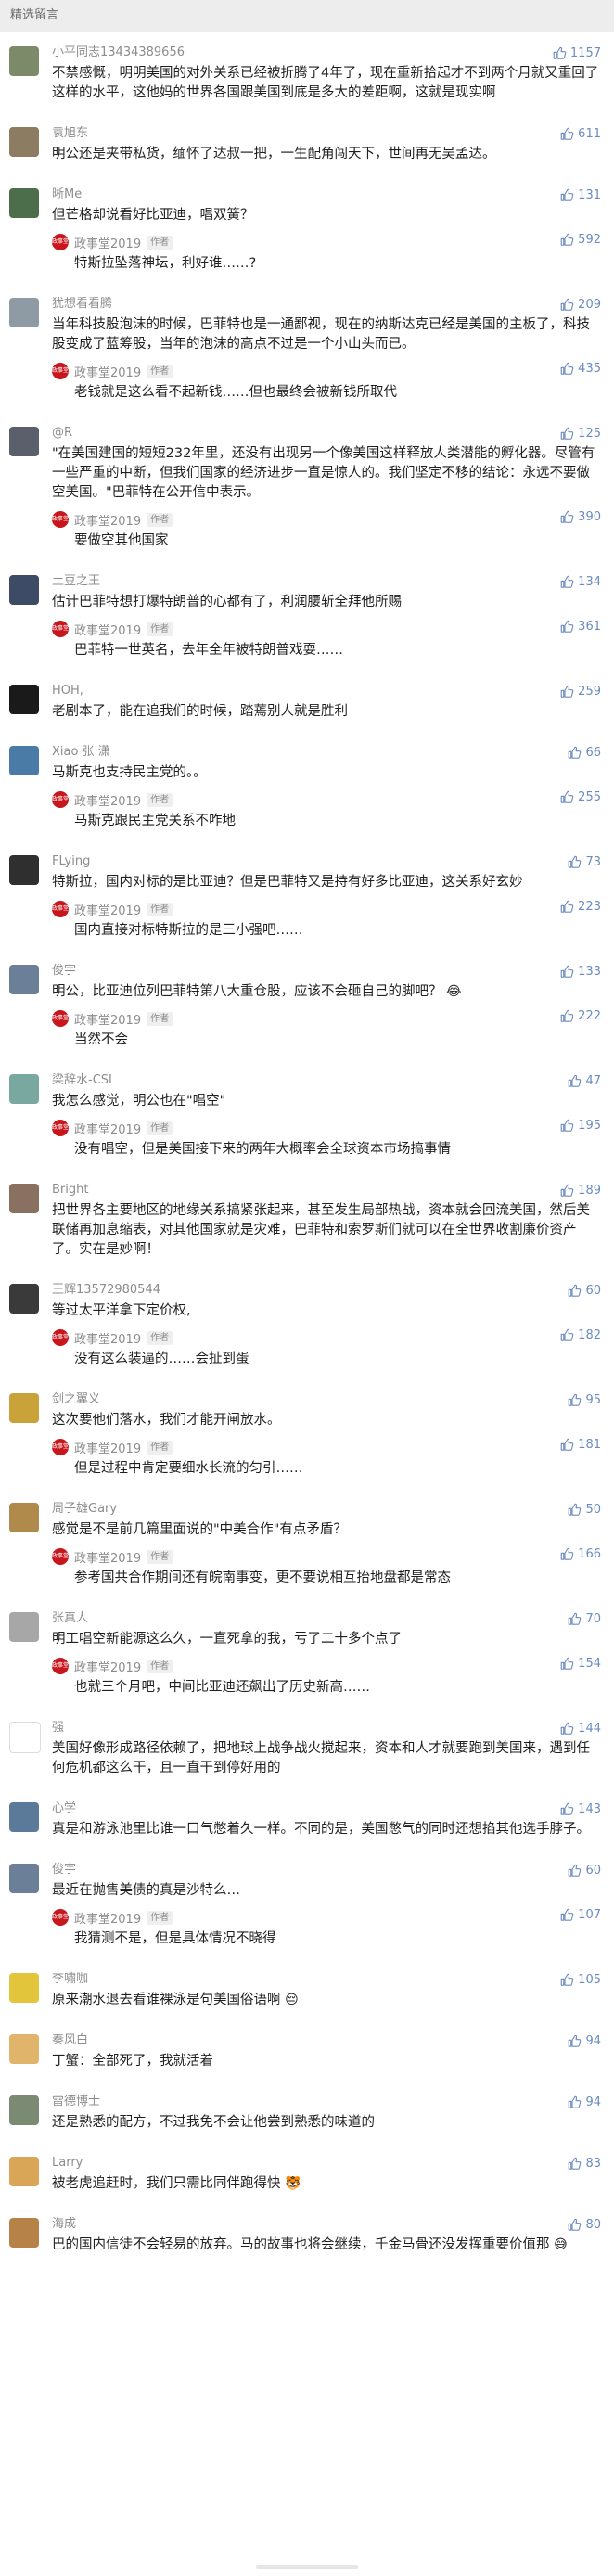 The width and height of the screenshot is (614, 2576). Describe the element at coordinates (581, 1191) in the screenshot. I see `like-button: 189` at that location.